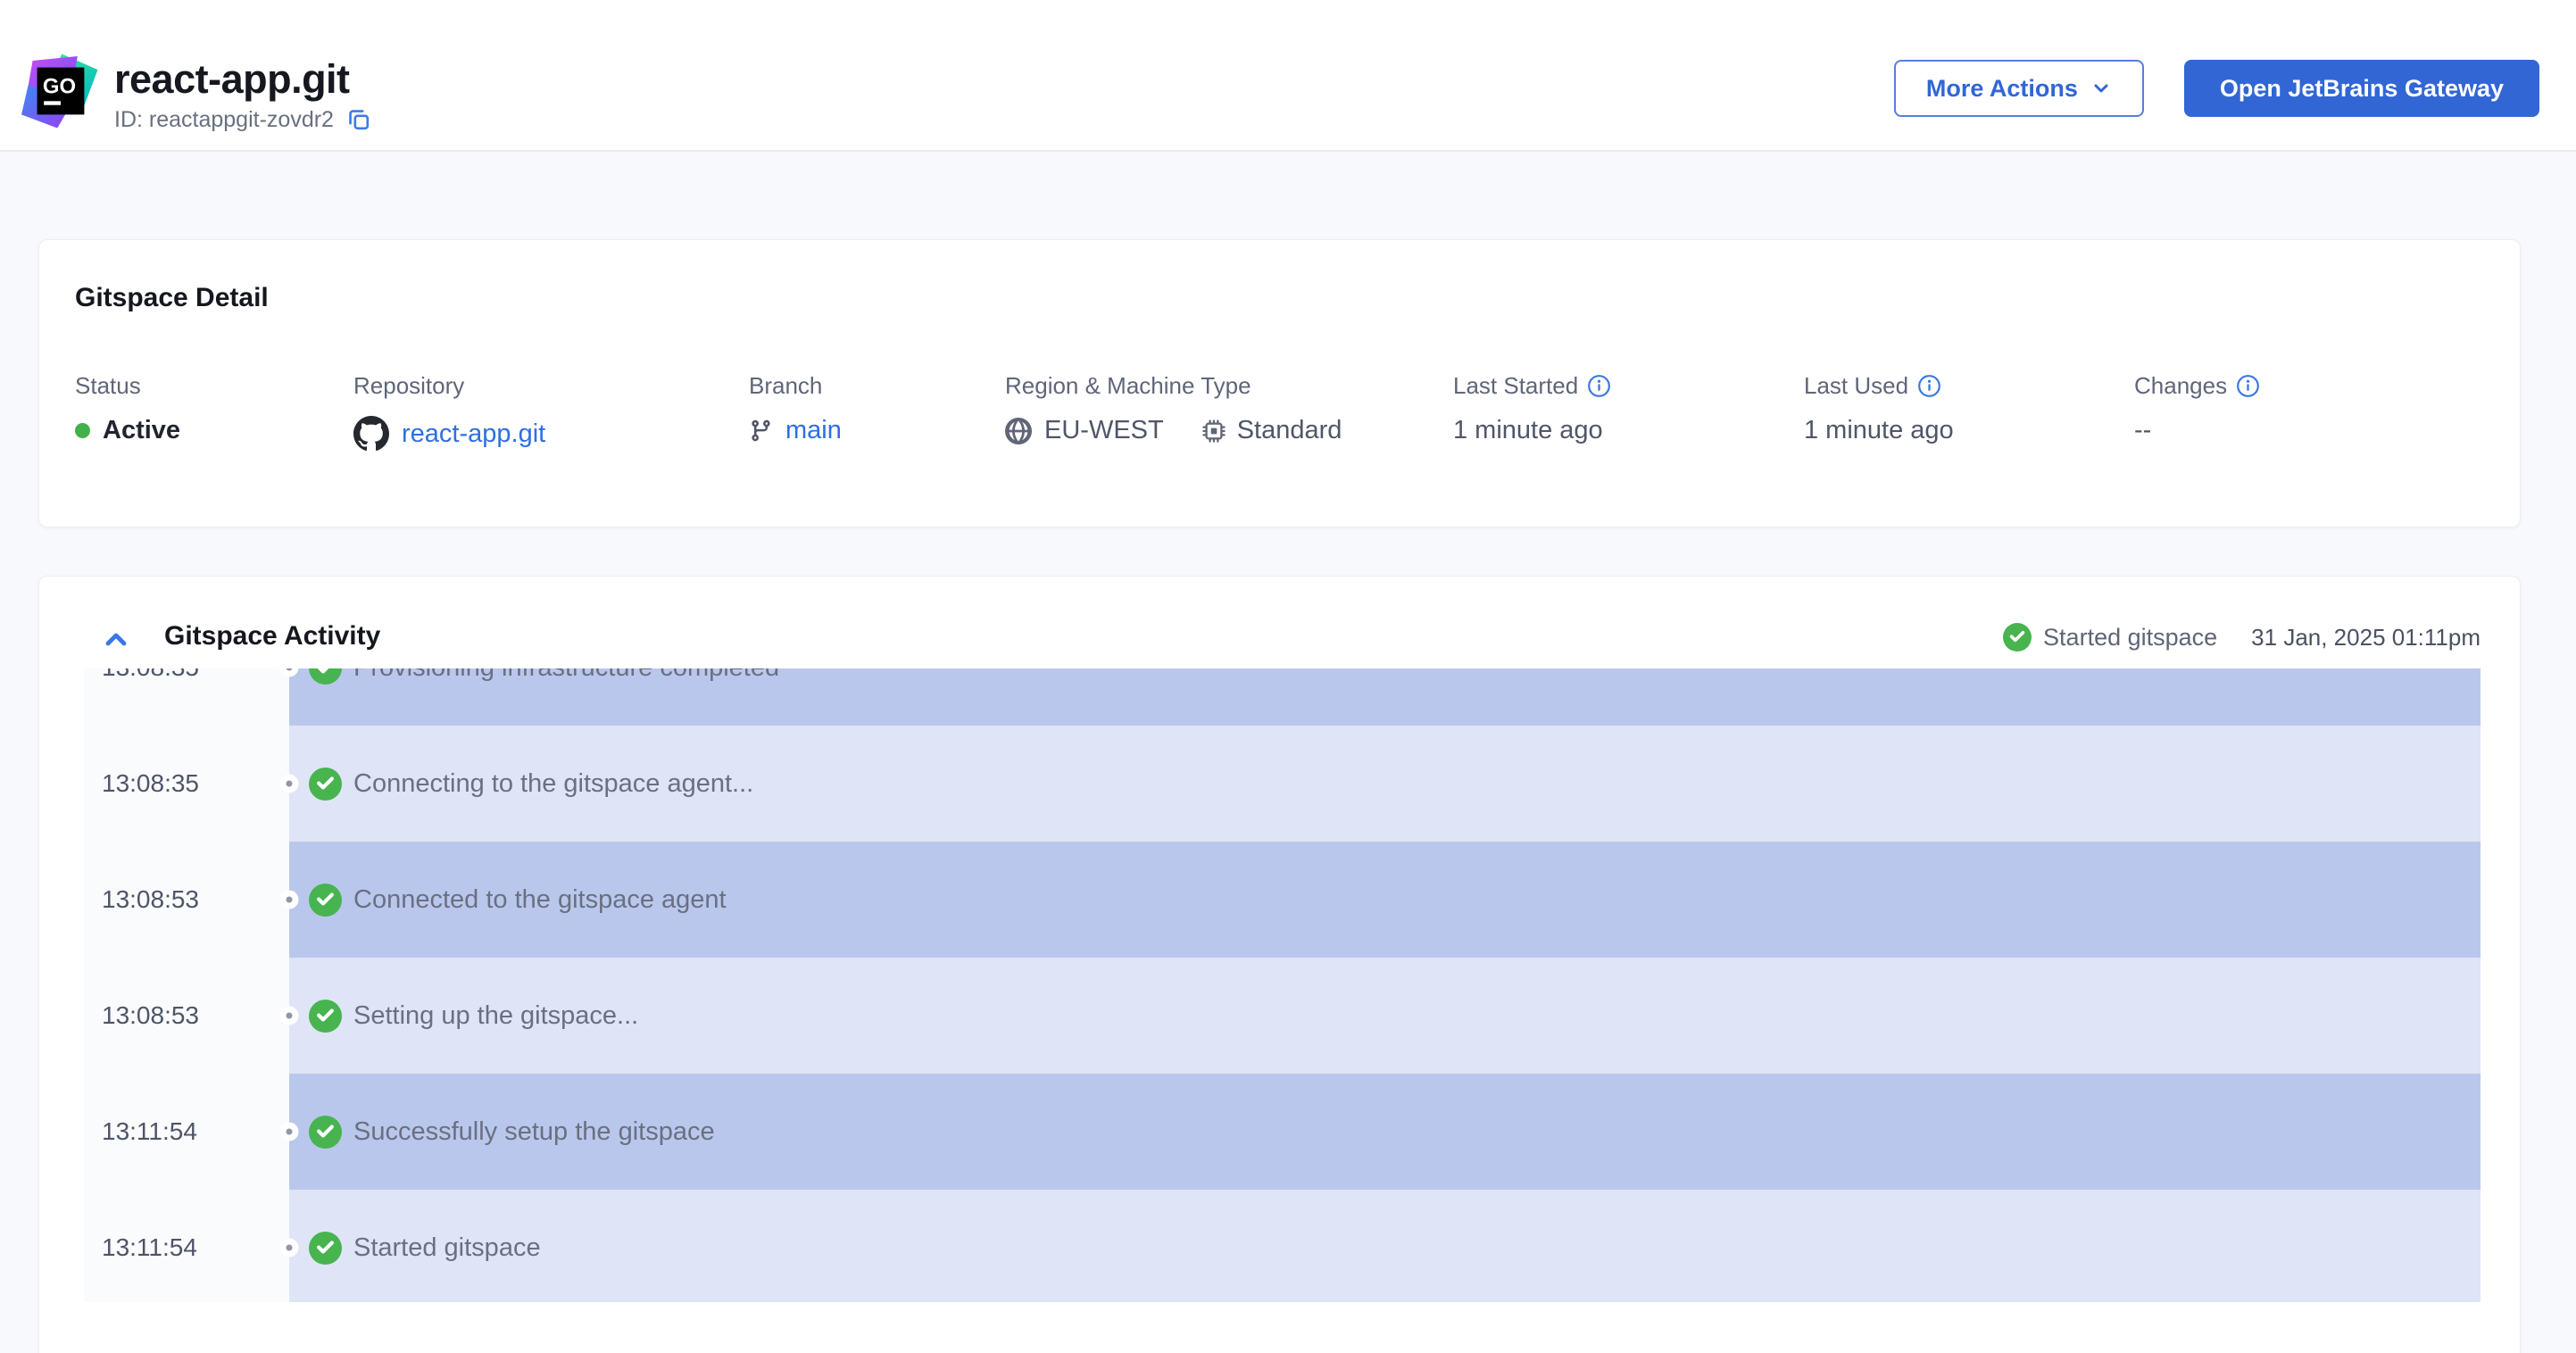 Image resolution: width=2576 pixels, height=1353 pixels. What do you see at coordinates (796, 408) in the screenshot?
I see `field-branch: Branch main` at bounding box center [796, 408].